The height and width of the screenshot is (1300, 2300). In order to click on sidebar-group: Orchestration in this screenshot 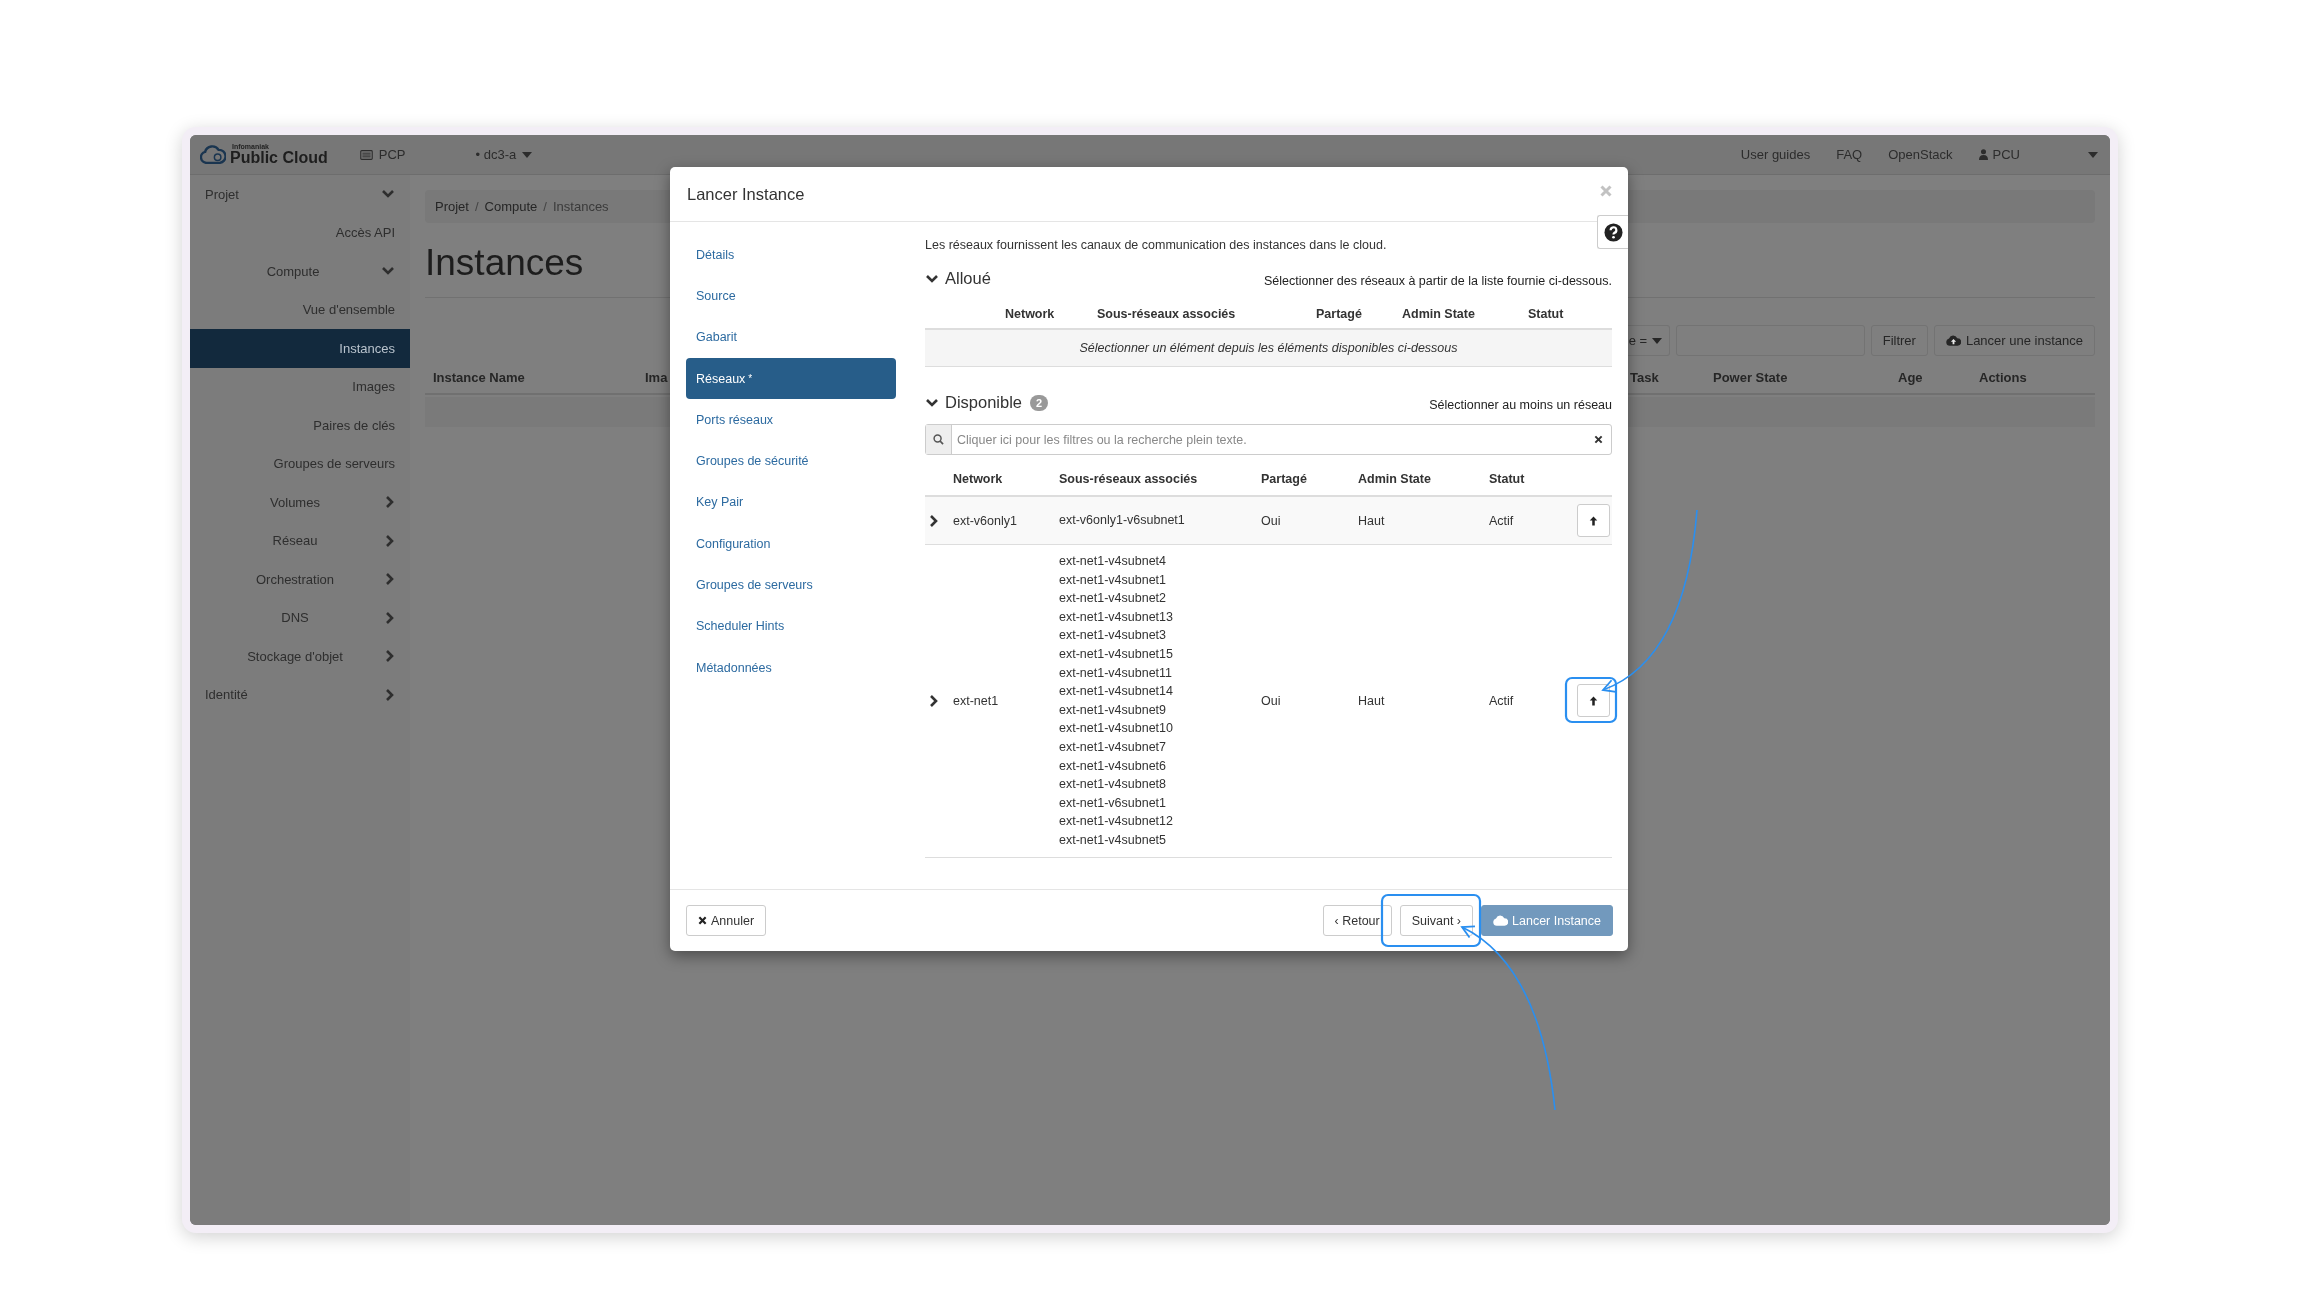, I will do `click(300, 579)`.